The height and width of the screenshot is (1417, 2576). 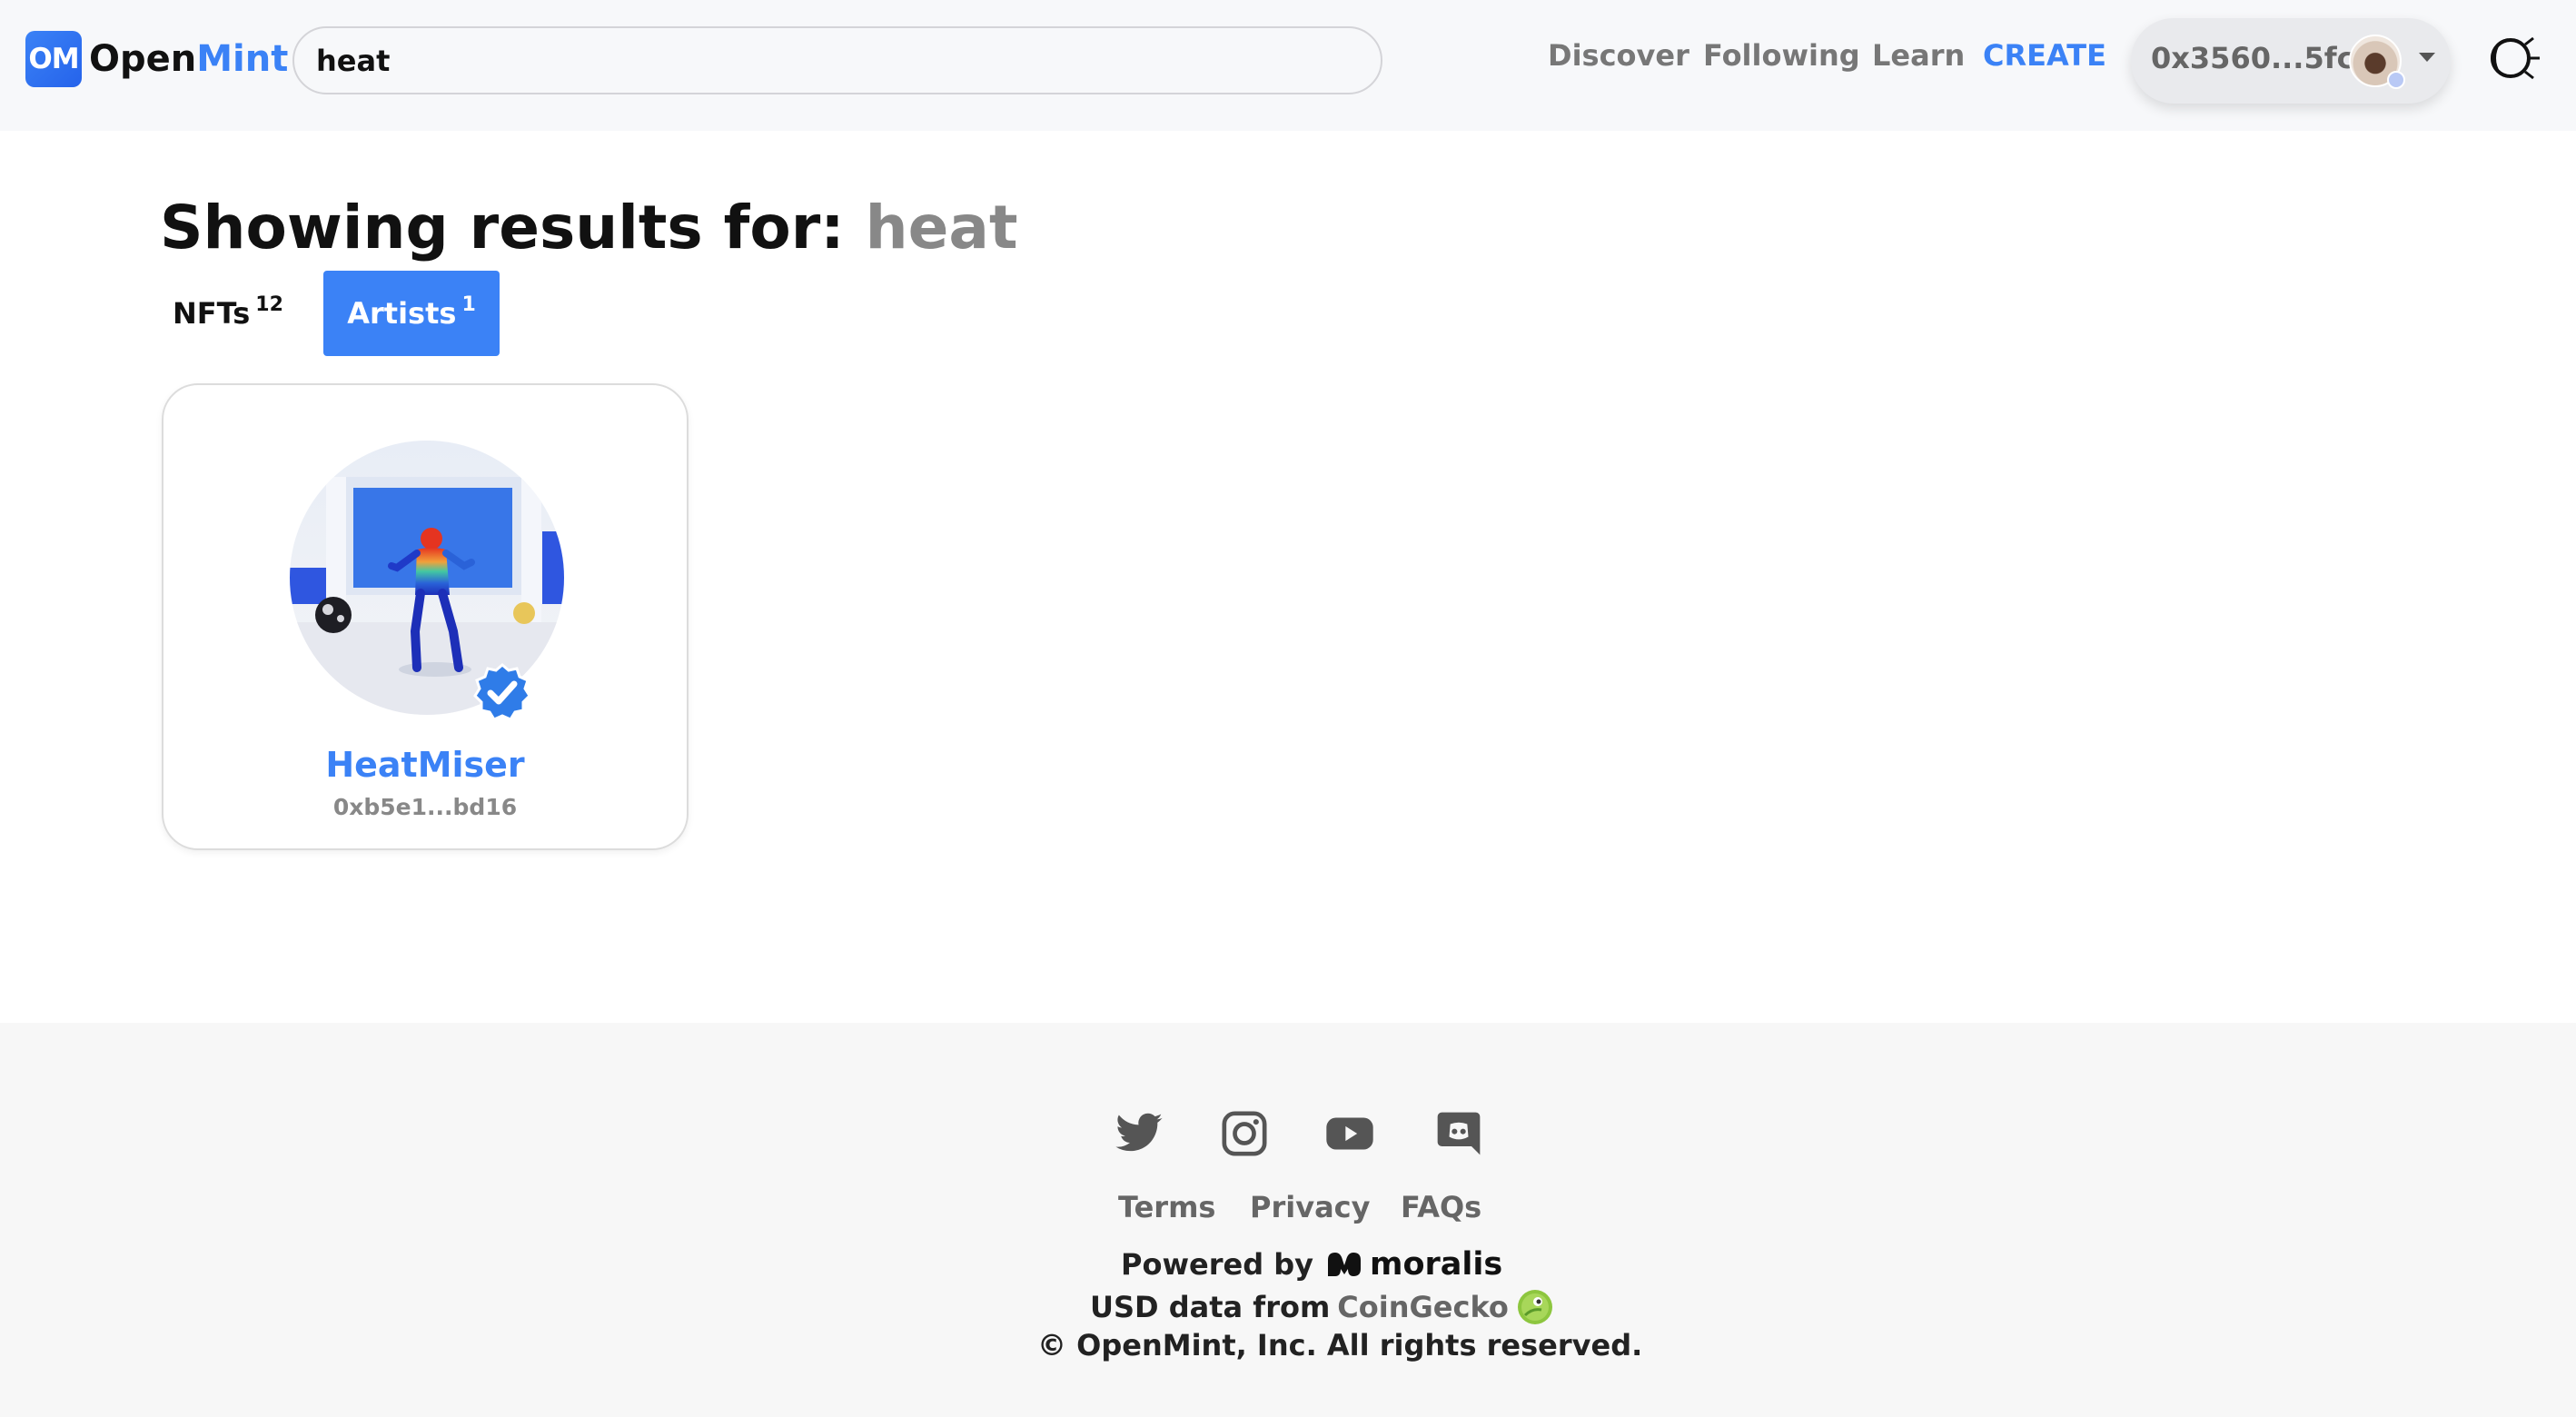 I want to click on artist-name: HeatMiser, so click(x=425, y=765).